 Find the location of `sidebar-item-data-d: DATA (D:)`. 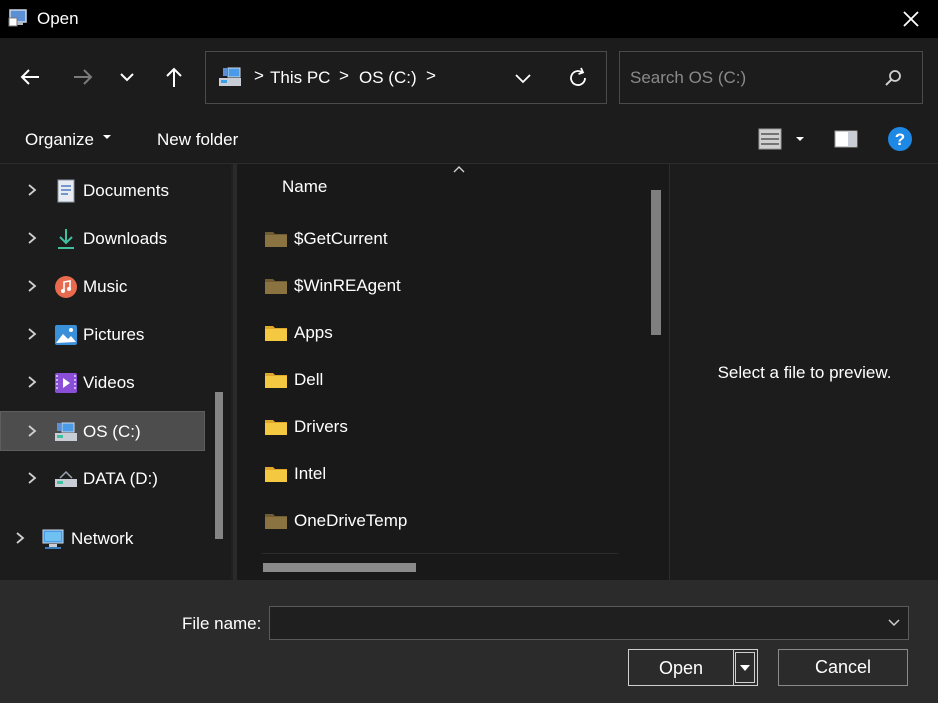

sidebar-item-data-d: DATA (D:) is located at coordinates (102, 479).